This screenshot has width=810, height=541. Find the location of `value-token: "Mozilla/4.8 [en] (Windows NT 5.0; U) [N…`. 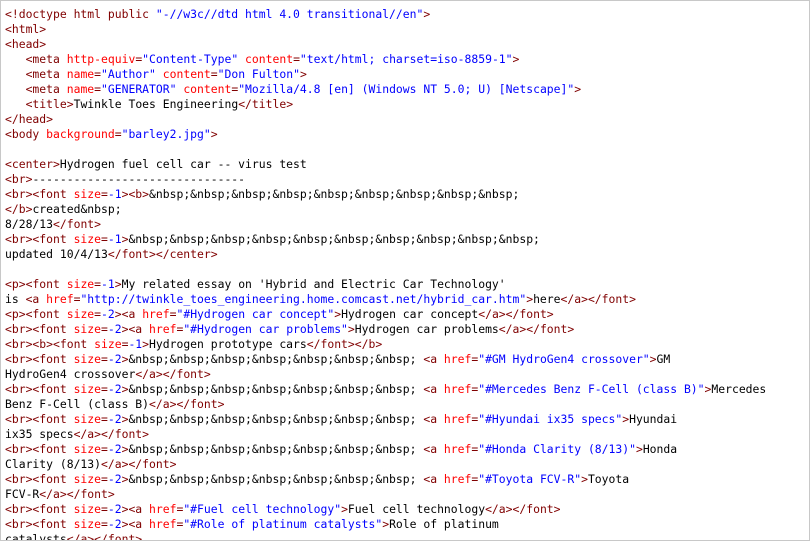

value-token: "Mozilla/4.8 [en] (Windows NT 5.0; U) [N… is located at coordinates (406, 89).